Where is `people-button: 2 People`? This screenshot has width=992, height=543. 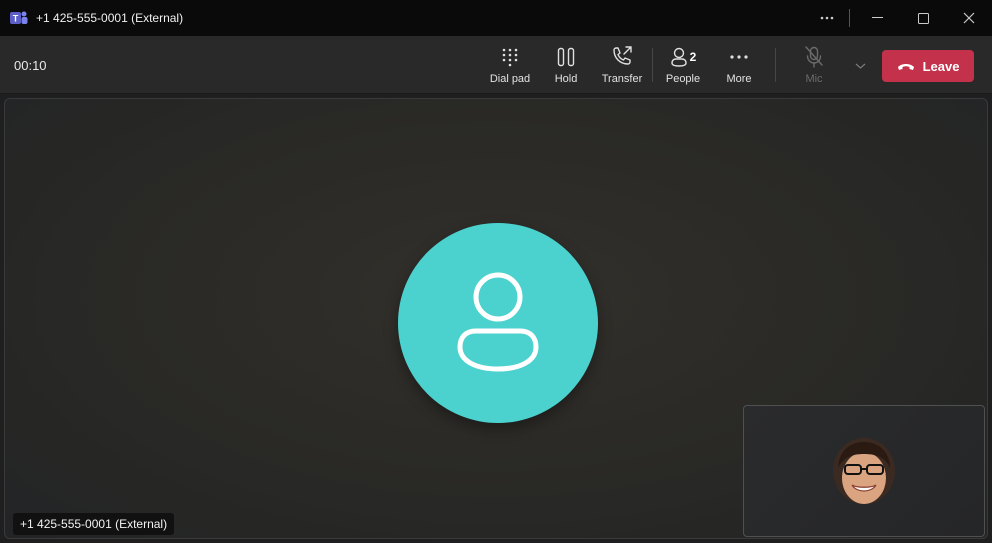 people-button: 2 People is located at coordinates (683, 65).